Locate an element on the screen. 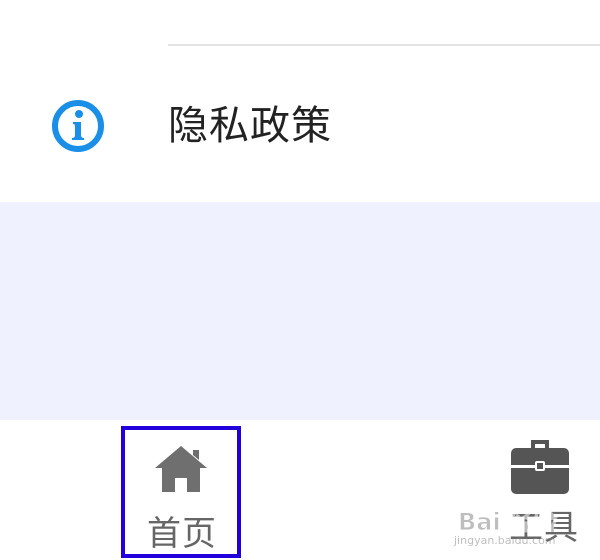  tab-home-label: 首页 is located at coordinates (182, 534).